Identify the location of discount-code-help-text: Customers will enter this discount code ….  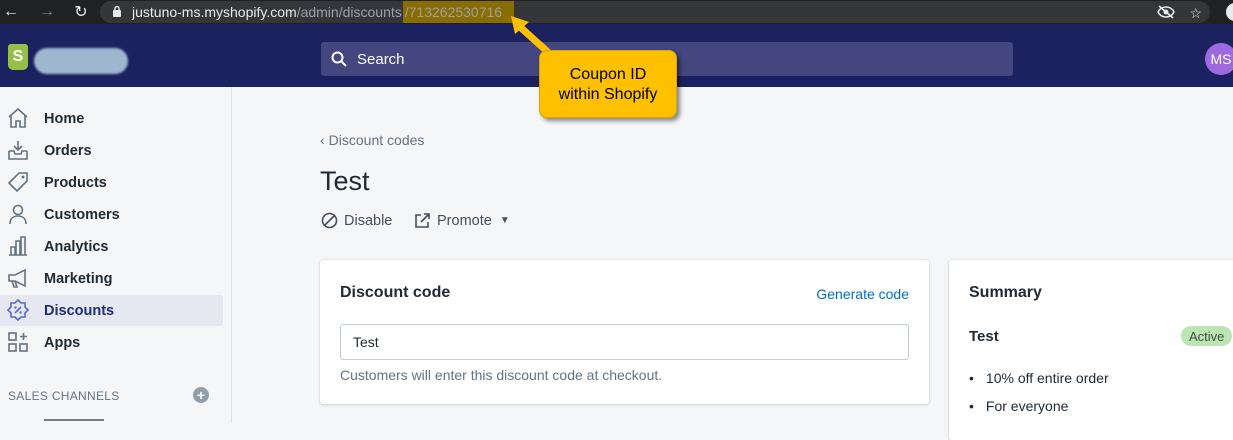
(501, 375).